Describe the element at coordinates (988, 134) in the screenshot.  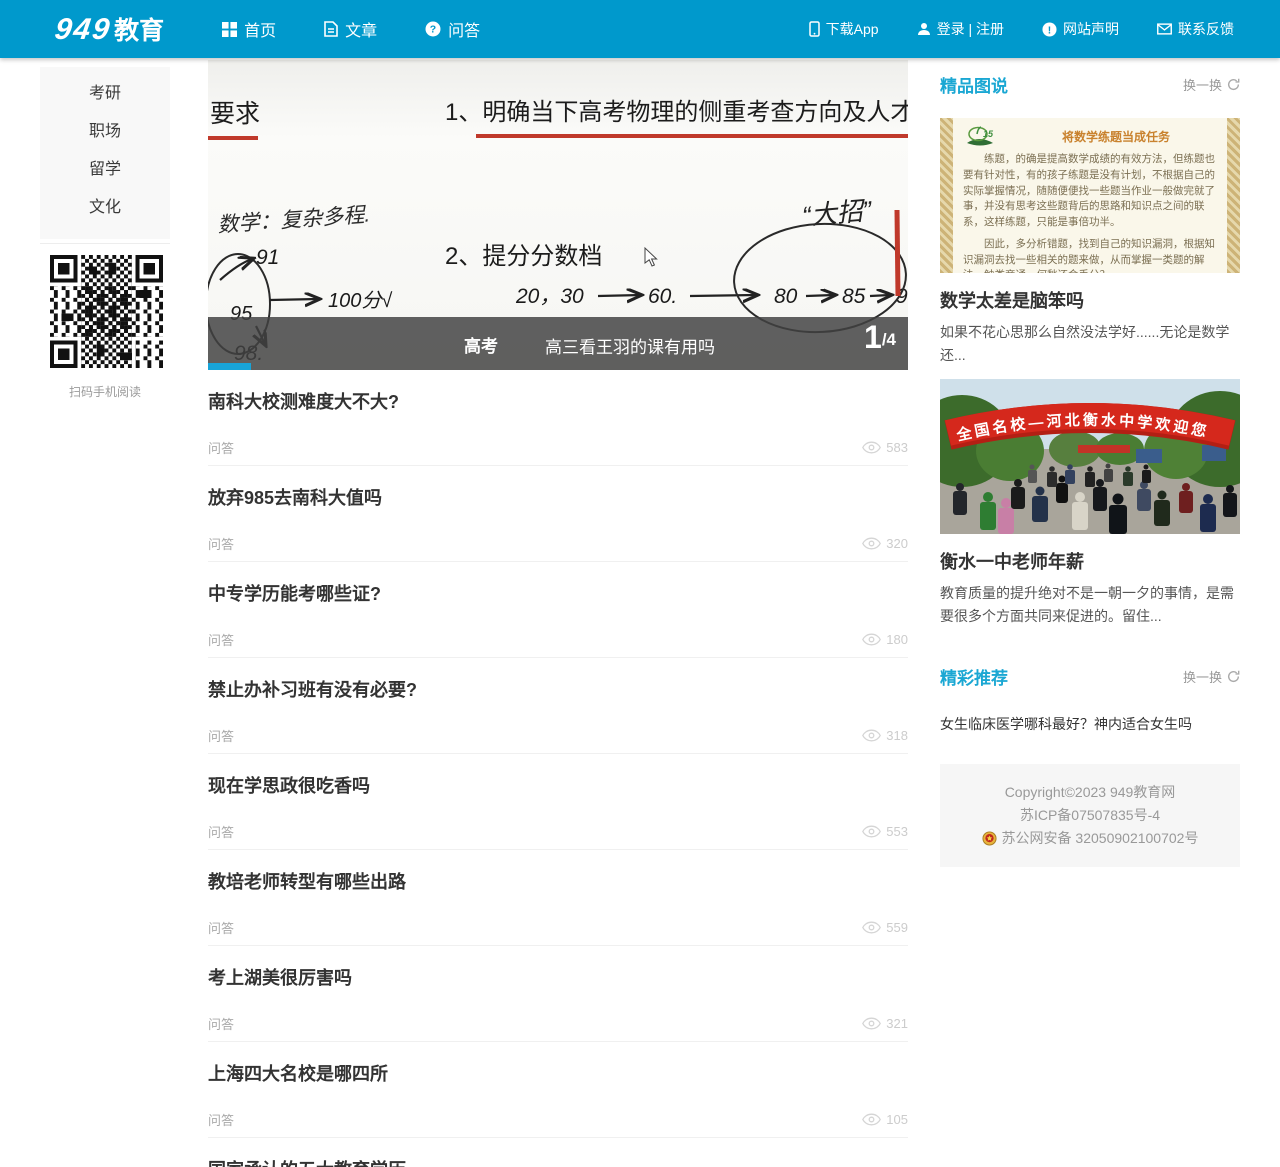
I see `svg-text: 15` at that location.